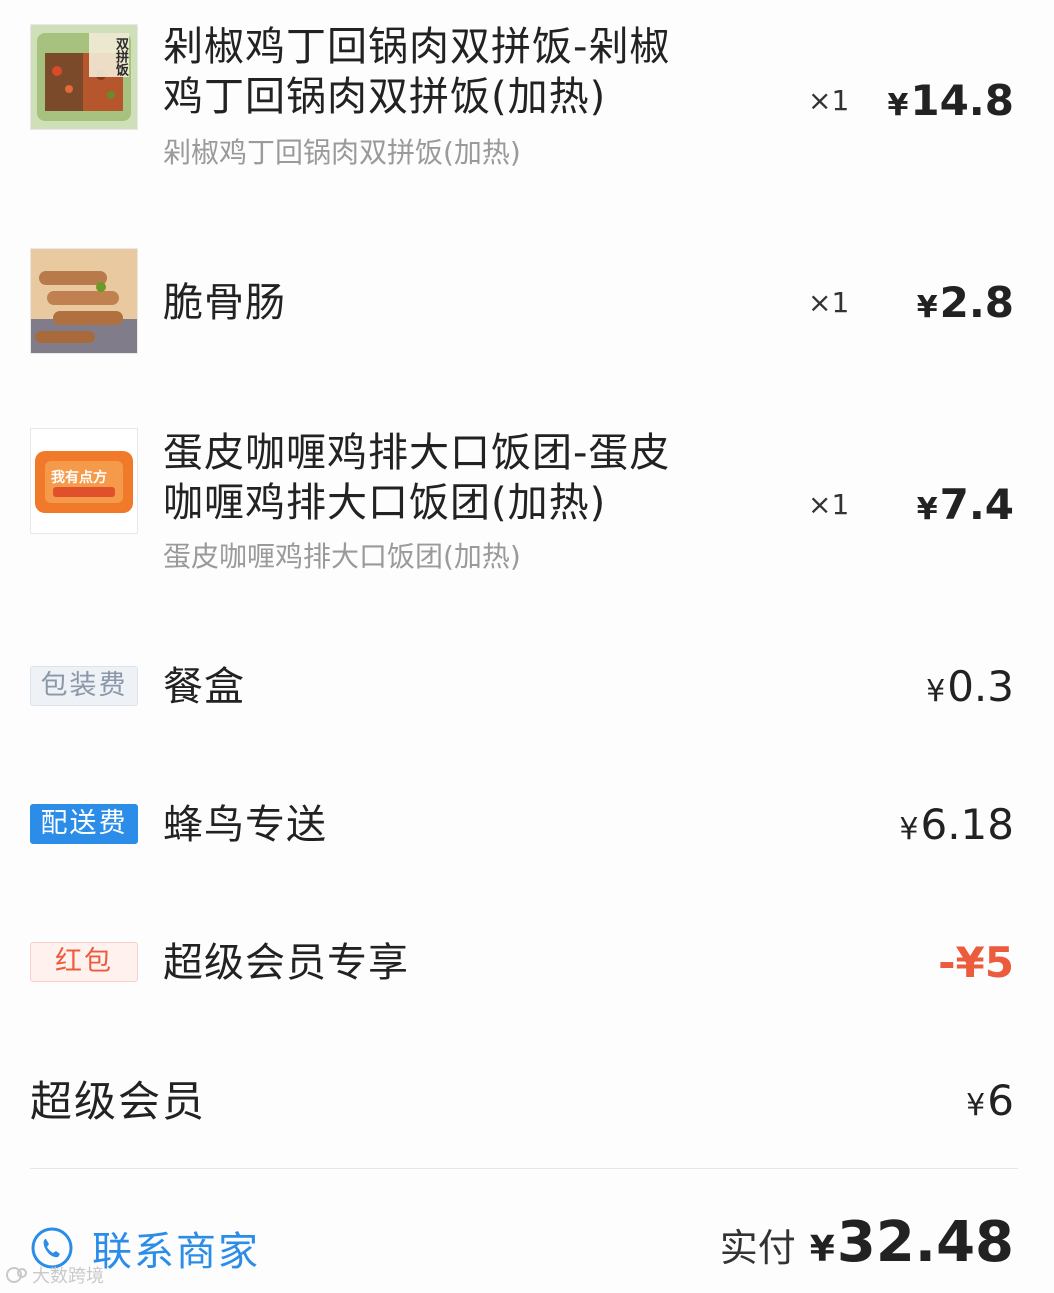 This screenshot has height=1293, width=1054. Describe the element at coordinates (527, 1104) in the screenshot. I see `super-member-row: 超级会员 ¥6` at that location.